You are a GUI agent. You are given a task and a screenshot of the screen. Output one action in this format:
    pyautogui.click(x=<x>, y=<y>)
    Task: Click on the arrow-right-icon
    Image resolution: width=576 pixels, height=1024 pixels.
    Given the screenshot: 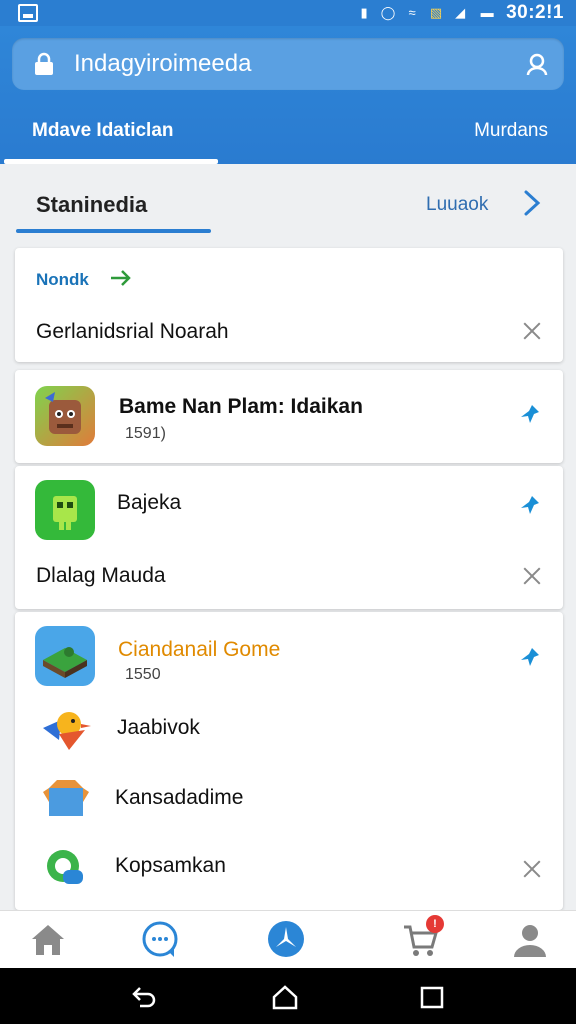 What is the action you would take?
    pyautogui.click(x=121, y=278)
    